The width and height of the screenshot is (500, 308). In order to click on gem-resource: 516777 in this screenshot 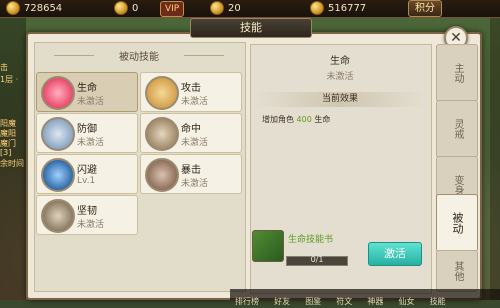, I will do `click(338, 8)`.